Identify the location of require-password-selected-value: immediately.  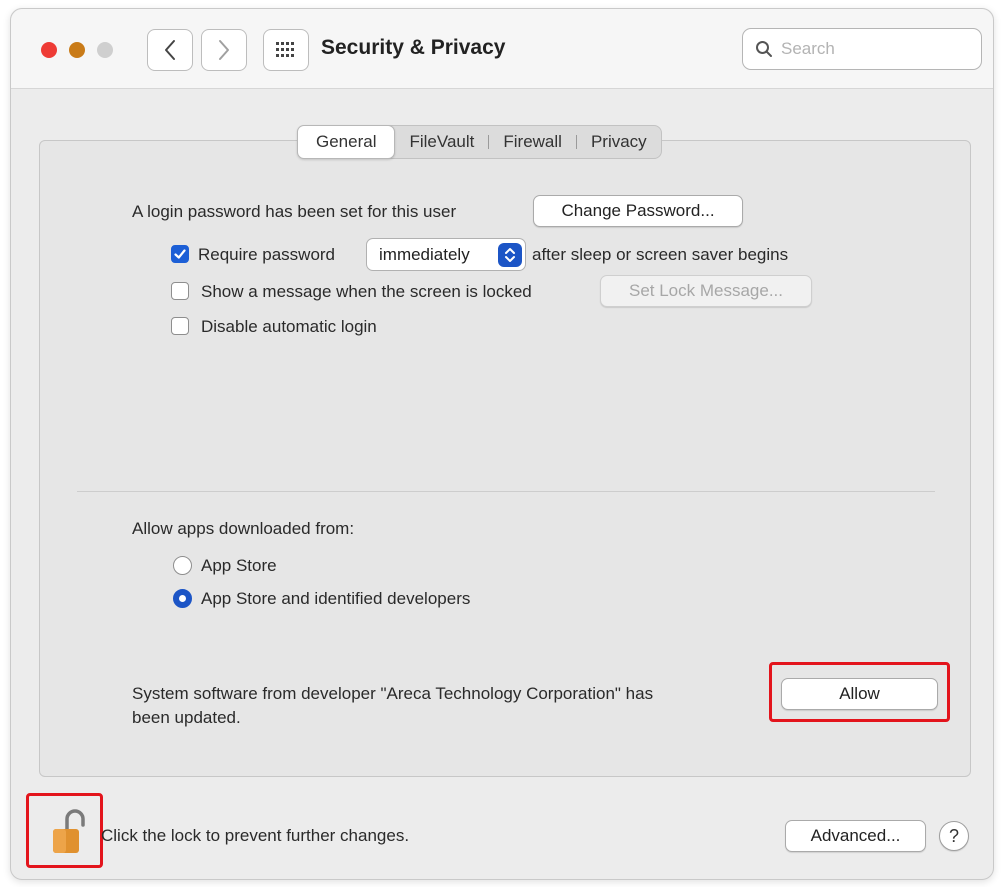
(424, 254).